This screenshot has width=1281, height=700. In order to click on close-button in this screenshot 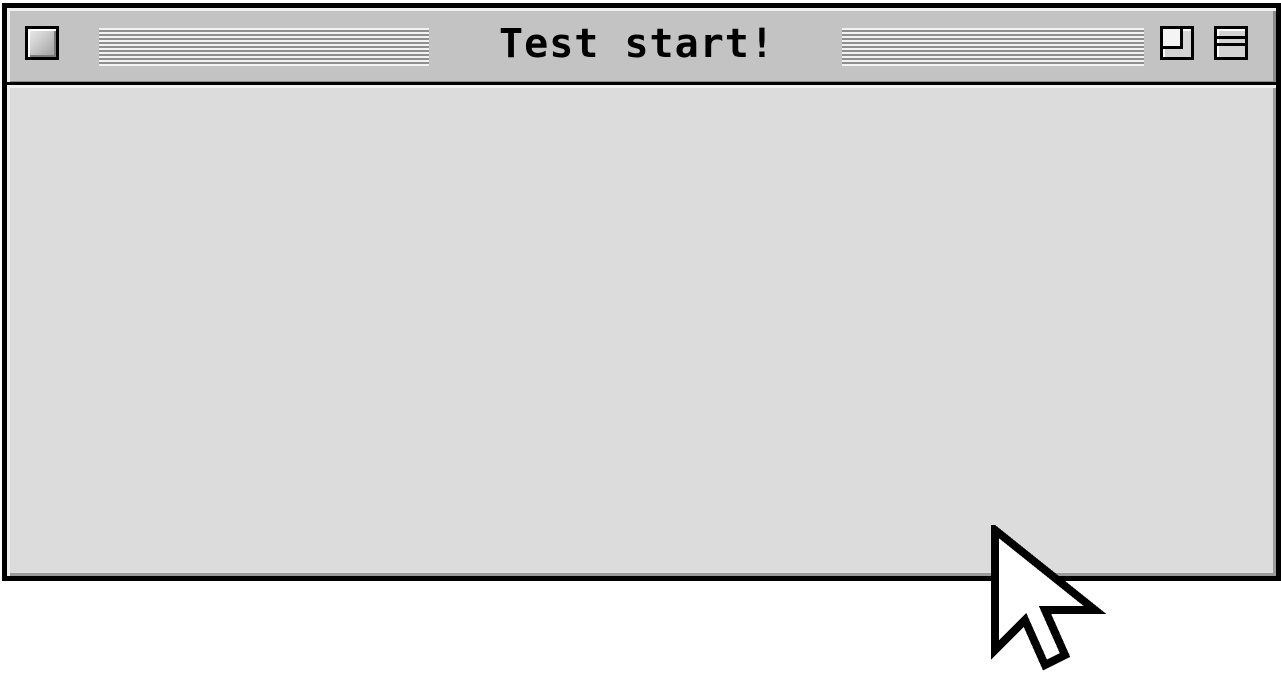, I will do `click(42, 43)`.